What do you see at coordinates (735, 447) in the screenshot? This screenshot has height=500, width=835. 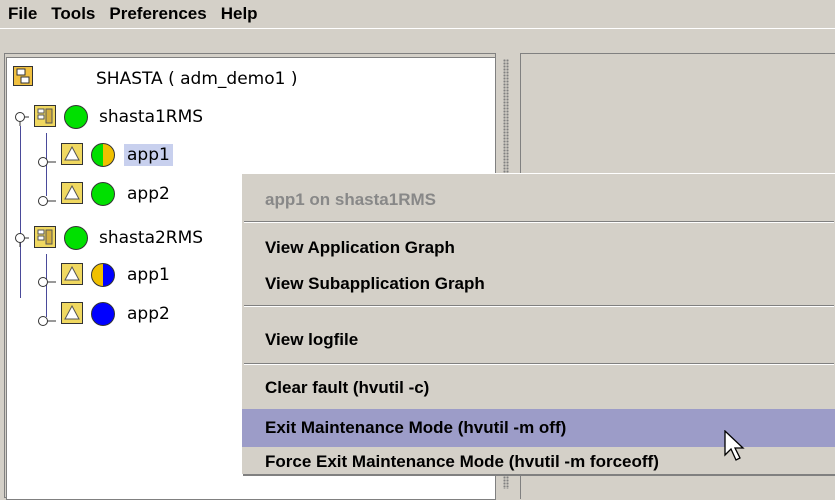 I see `mouse-pointer-icon` at bounding box center [735, 447].